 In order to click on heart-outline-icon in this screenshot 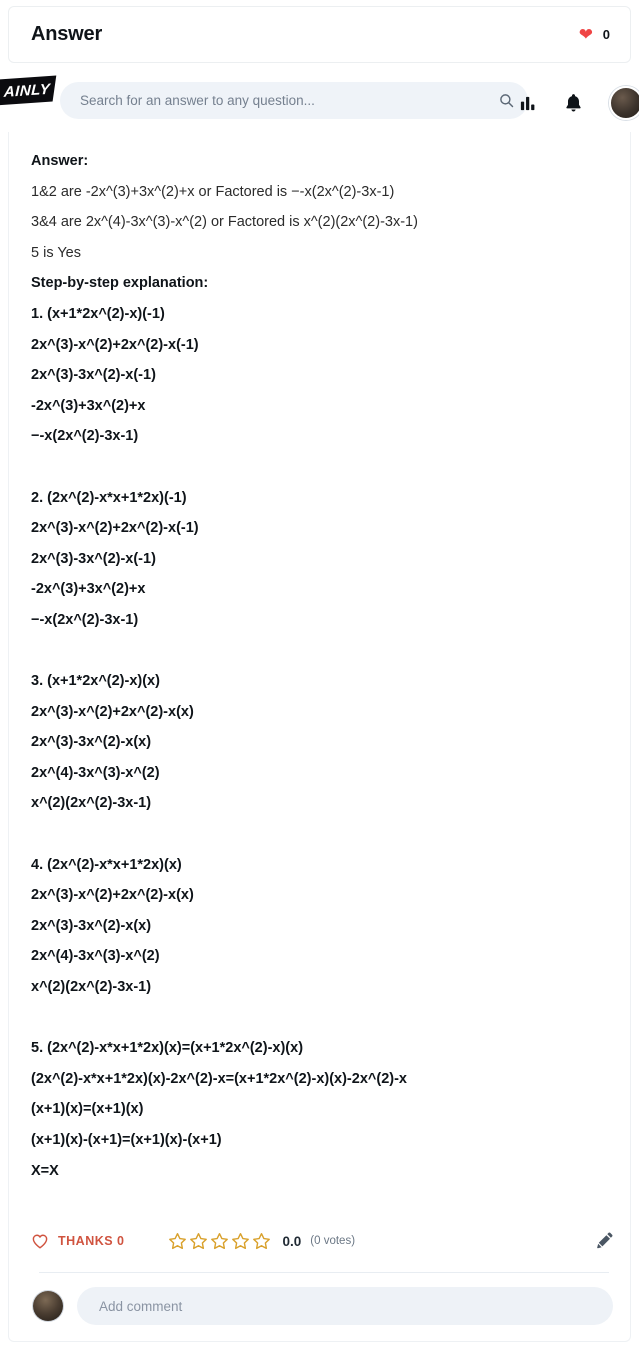, I will do `click(40, 1241)`.